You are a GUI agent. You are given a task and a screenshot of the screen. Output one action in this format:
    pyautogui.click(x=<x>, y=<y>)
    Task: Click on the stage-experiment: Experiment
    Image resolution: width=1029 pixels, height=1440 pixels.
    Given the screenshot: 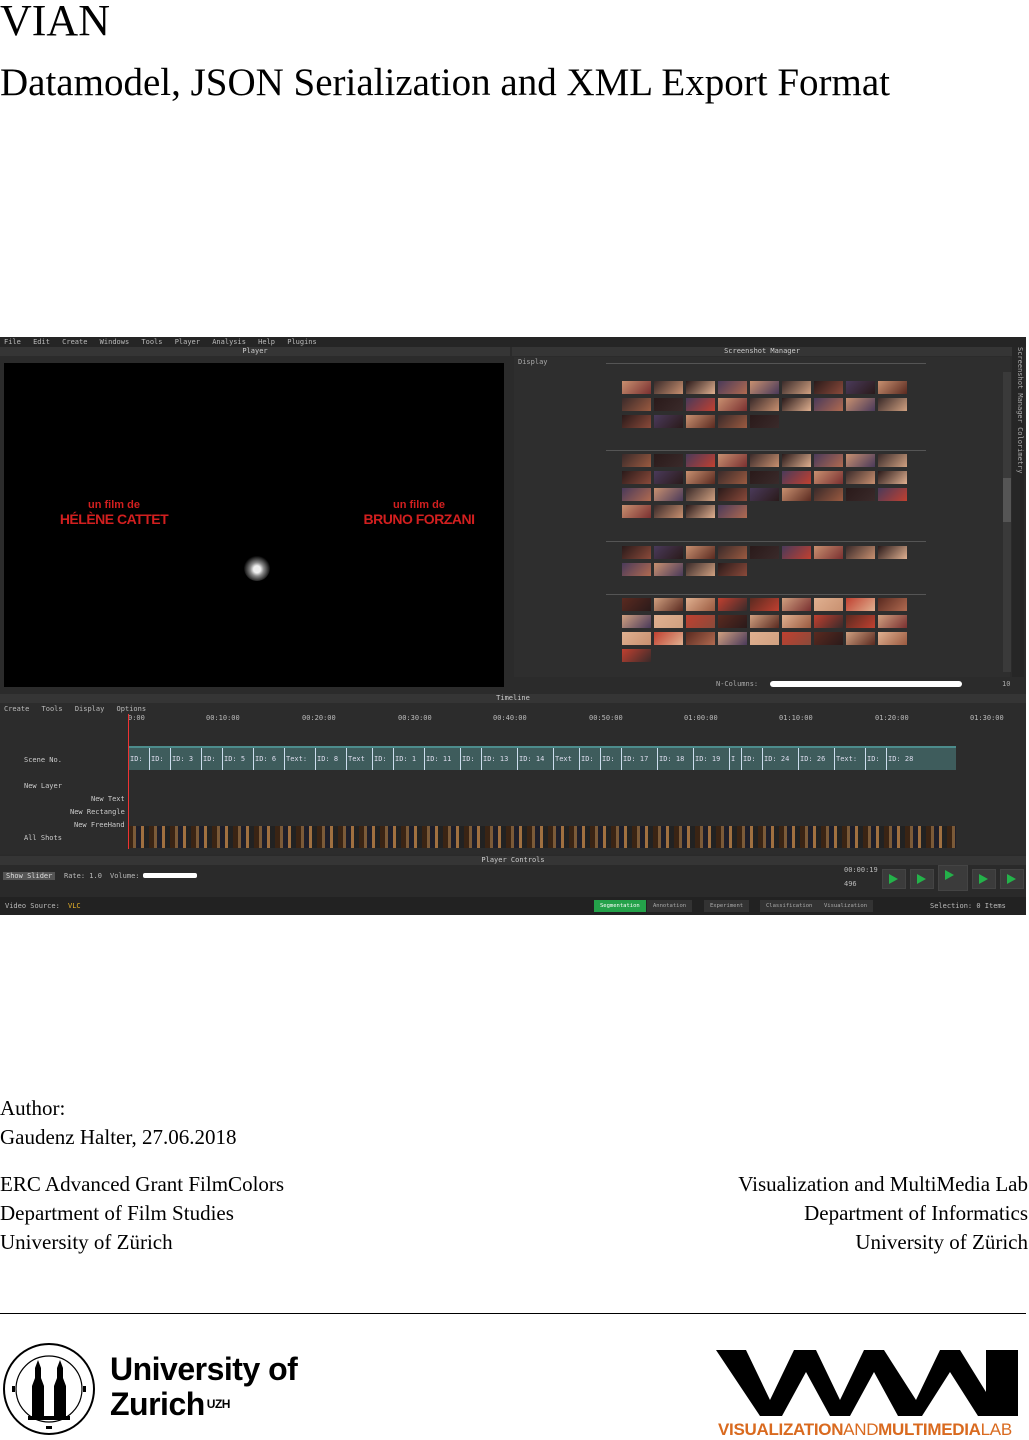 What is the action you would take?
    pyautogui.click(x=727, y=906)
    